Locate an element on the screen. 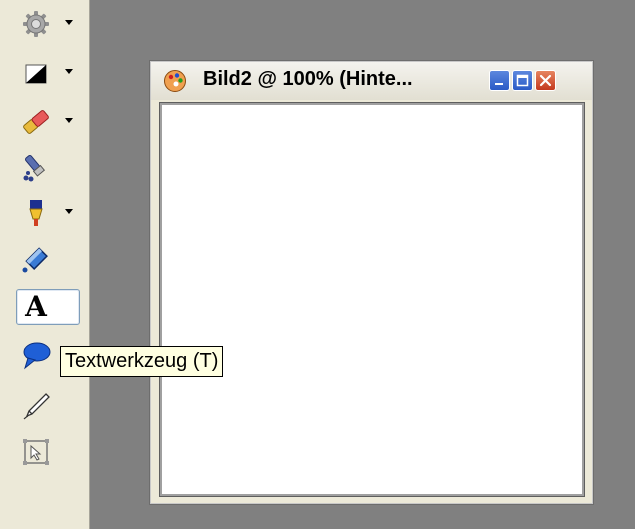 This screenshot has height=529, width=635. paint-bucket-icon is located at coordinates (36, 260).